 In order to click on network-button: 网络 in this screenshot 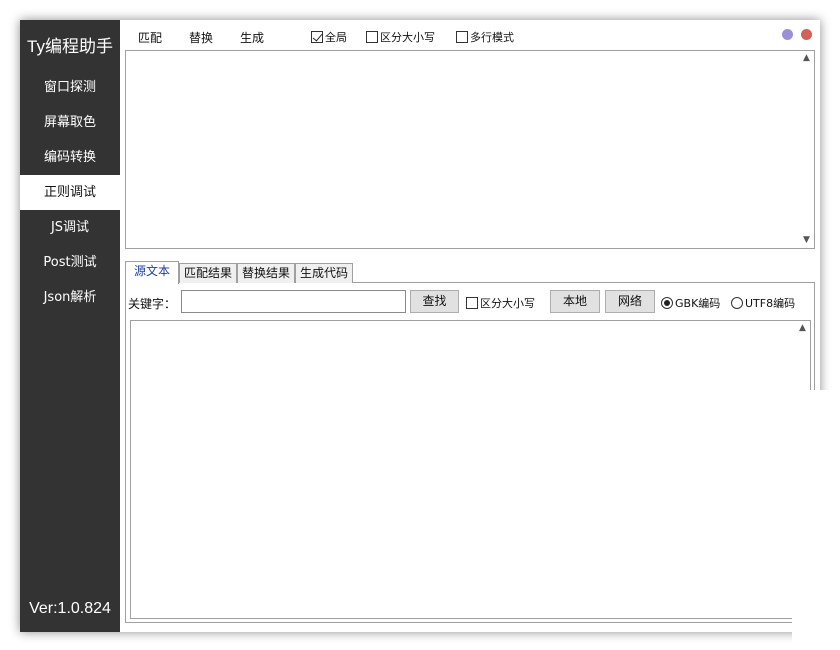, I will do `click(630, 301)`.